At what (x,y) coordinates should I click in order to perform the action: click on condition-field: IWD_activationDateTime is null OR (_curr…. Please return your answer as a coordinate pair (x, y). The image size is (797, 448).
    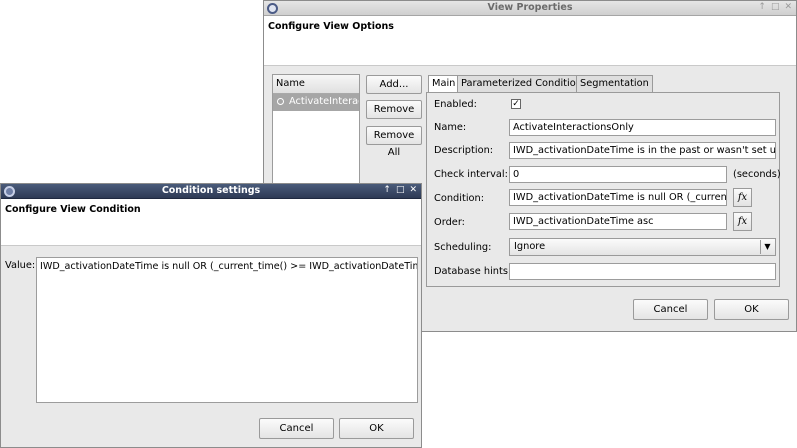
    Looking at the image, I should click on (618, 197).